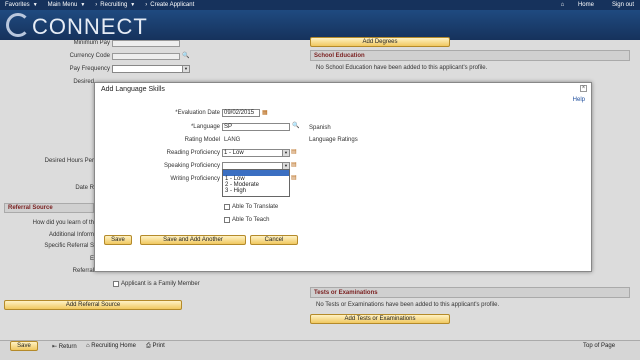  I want to click on breadcrumb-recruiting: › Recruiting ▼, so click(115, 5).